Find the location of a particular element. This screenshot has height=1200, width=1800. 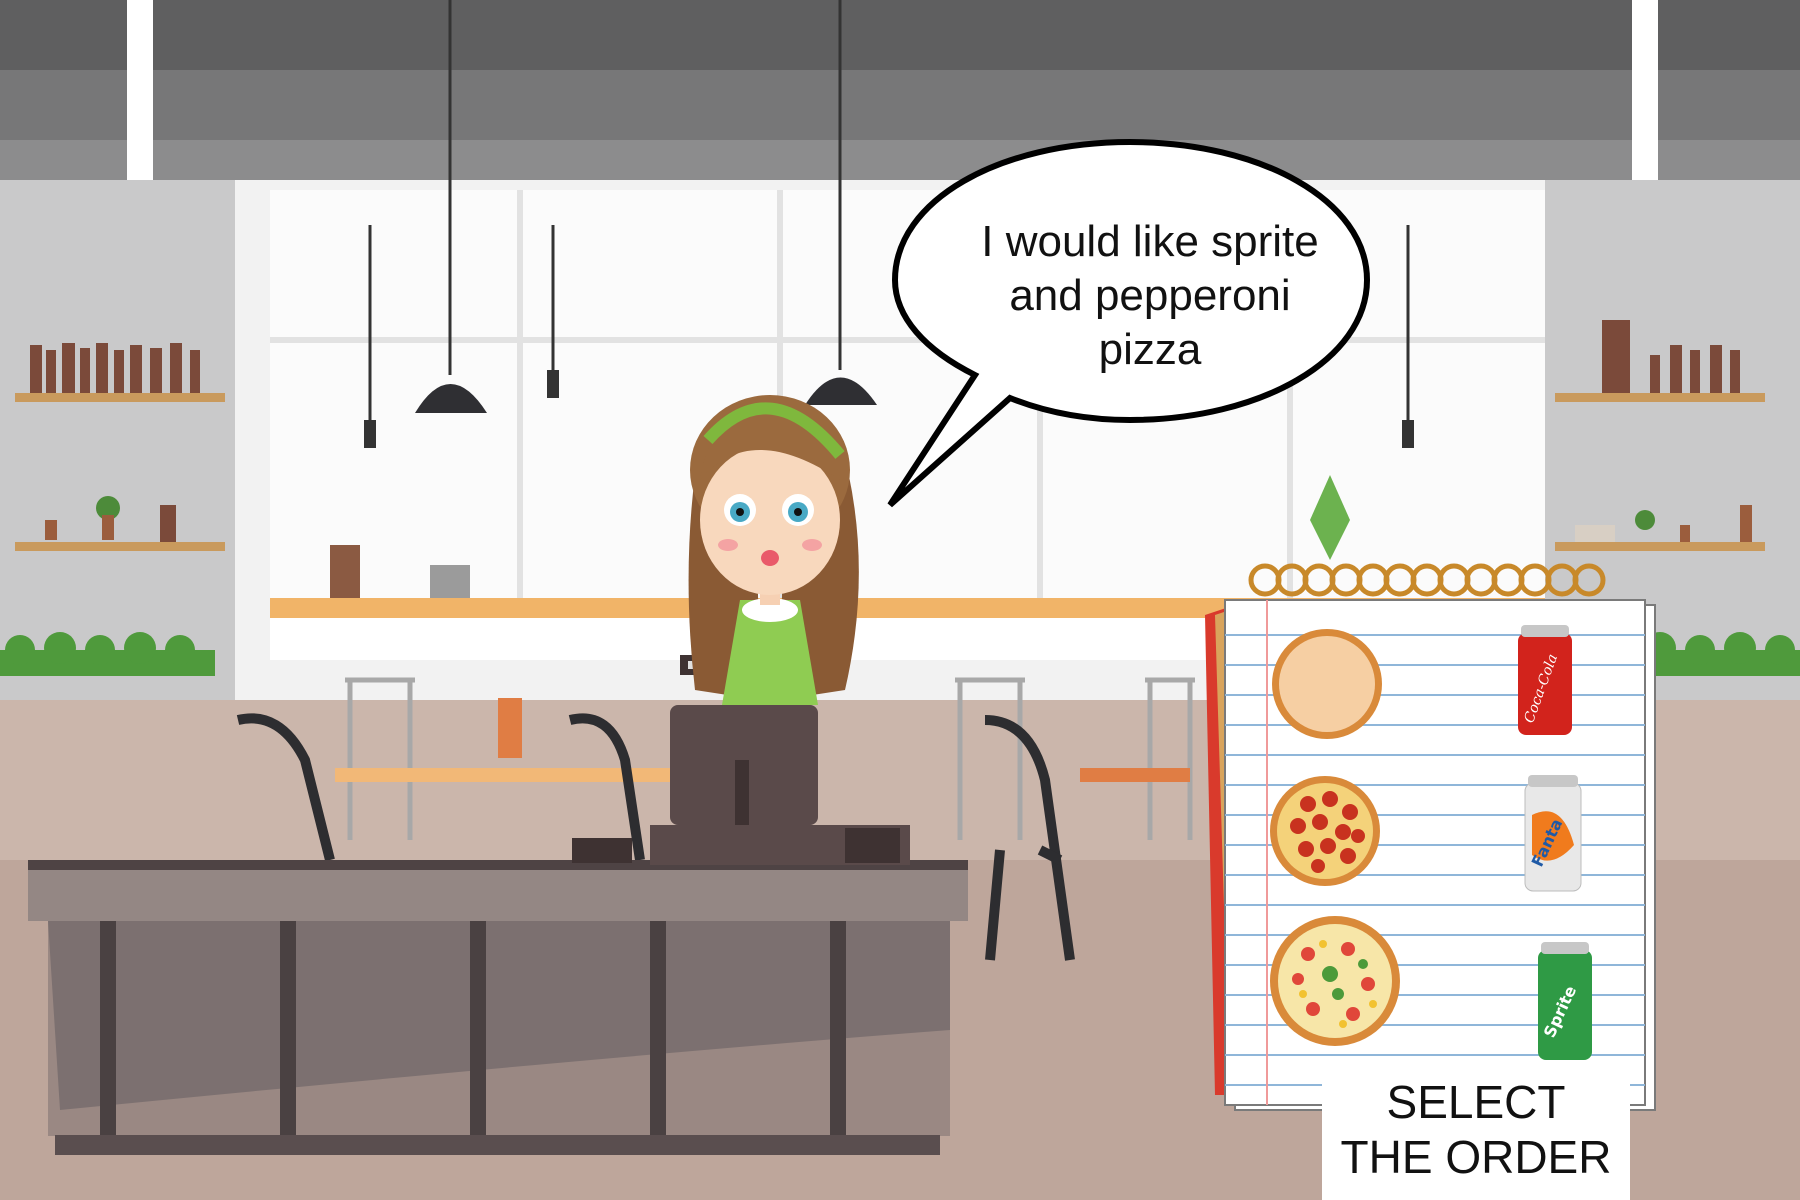

coca-cola-can: Coca-Cola is located at coordinates (1545, 682).